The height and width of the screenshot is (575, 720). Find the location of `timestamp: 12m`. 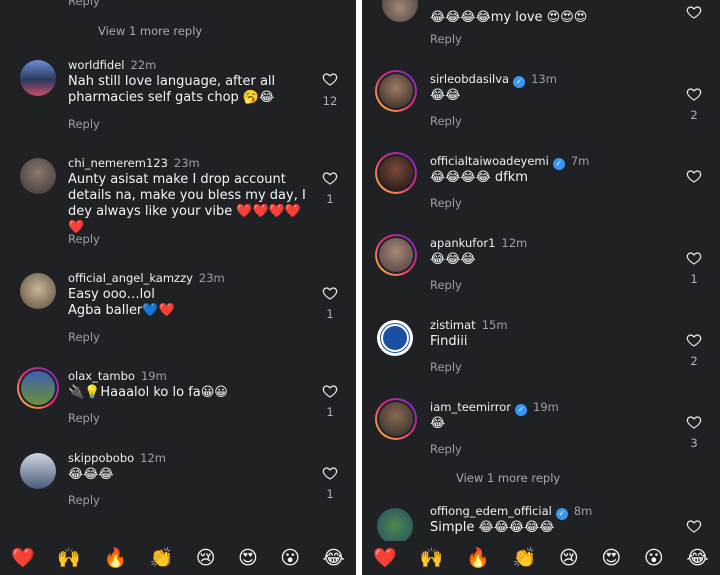

timestamp: 12m is located at coordinates (153, 458).